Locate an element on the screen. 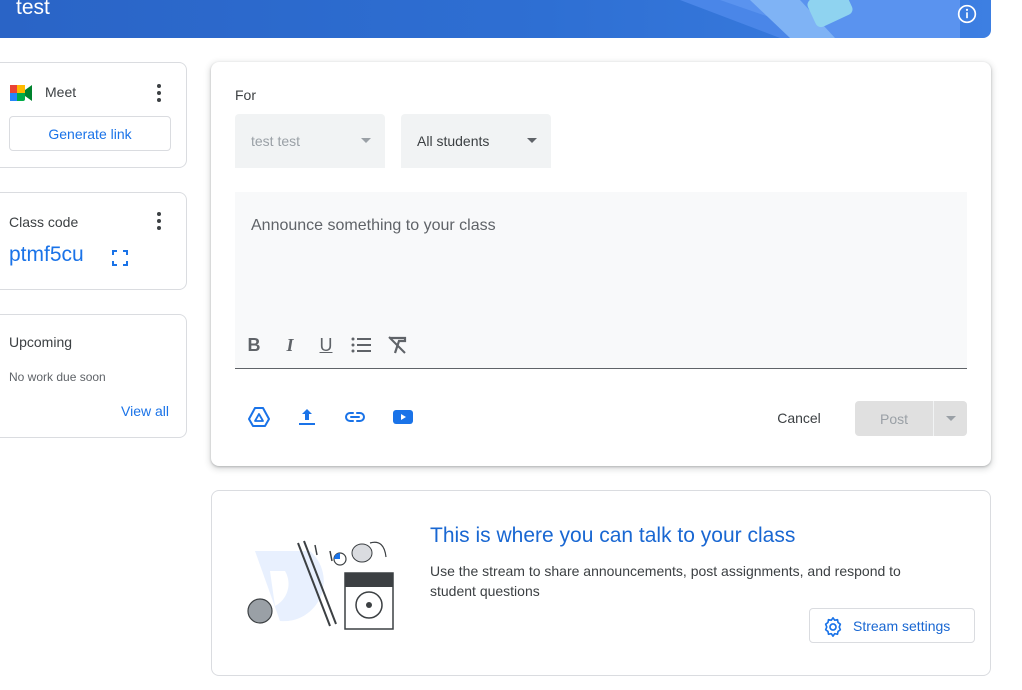 The height and width of the screenshot is (690, 1022). bulleted-list-icon is located at coordinates (361, 345).